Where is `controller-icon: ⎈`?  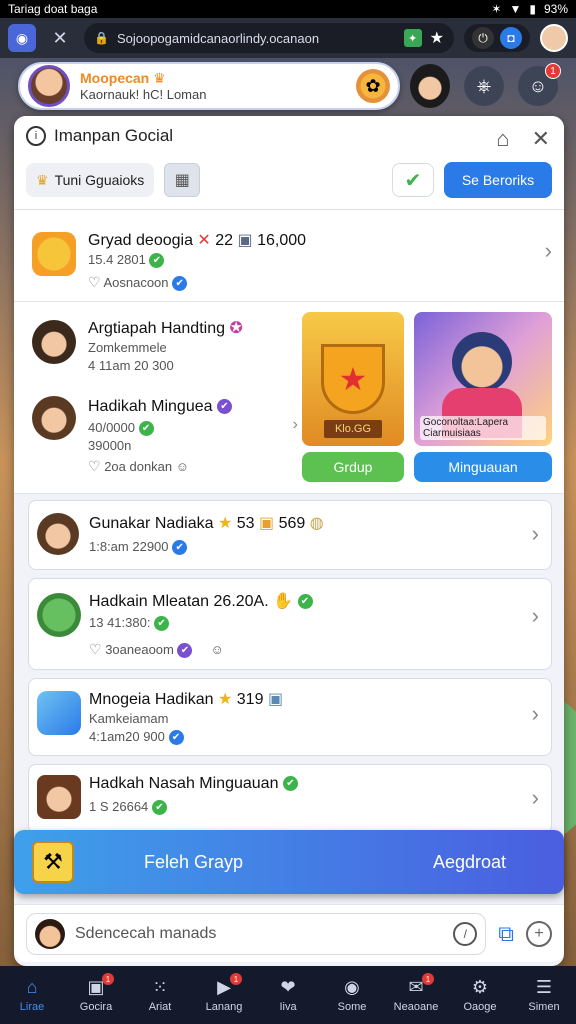 controller-icon: ⎈ is located at coordinates (484, 85).